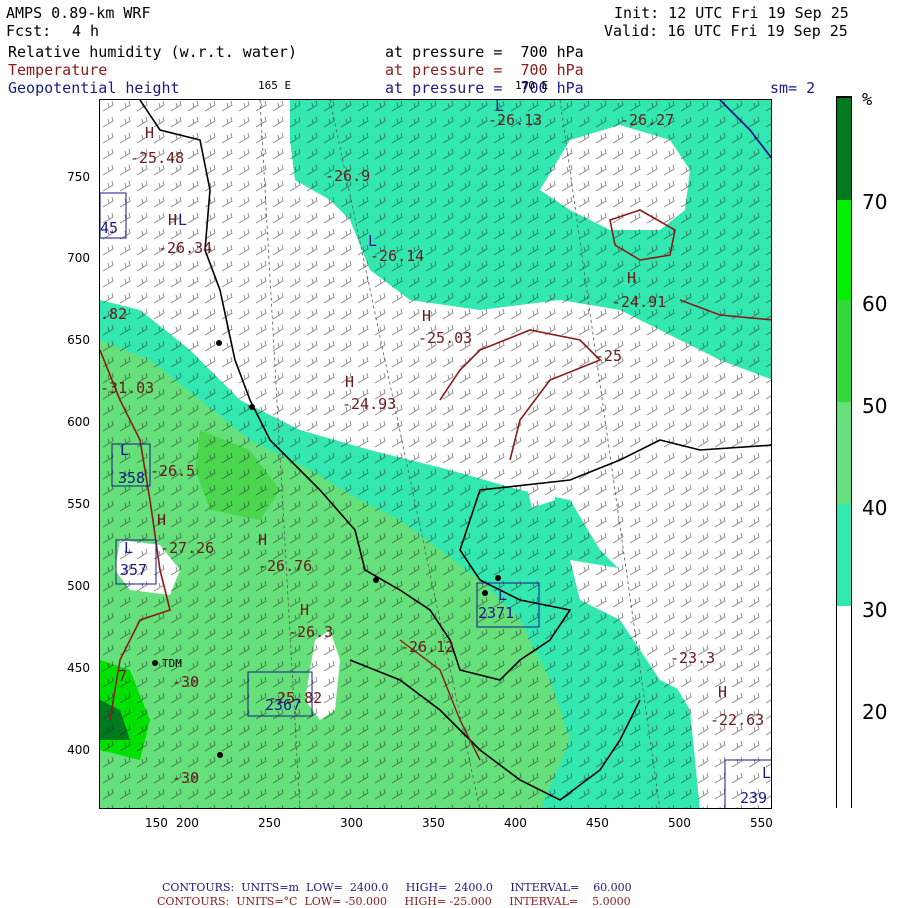  Describe the element at coordinates (193, 901) in the screenshot. I see `footer-temp-label: CONTOURS:` at that location.